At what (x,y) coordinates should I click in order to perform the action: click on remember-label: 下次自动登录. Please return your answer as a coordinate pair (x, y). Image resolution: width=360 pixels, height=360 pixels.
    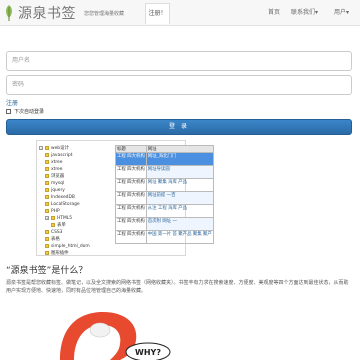
    Looking at the image, I should click on (29, 112).